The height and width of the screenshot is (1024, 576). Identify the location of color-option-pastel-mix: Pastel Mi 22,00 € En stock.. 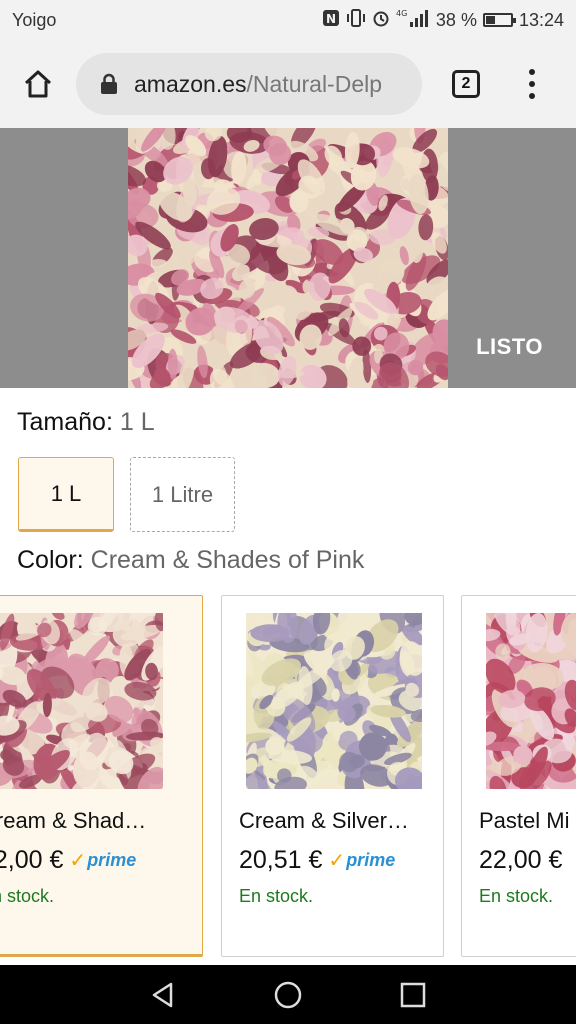
(518, 776).